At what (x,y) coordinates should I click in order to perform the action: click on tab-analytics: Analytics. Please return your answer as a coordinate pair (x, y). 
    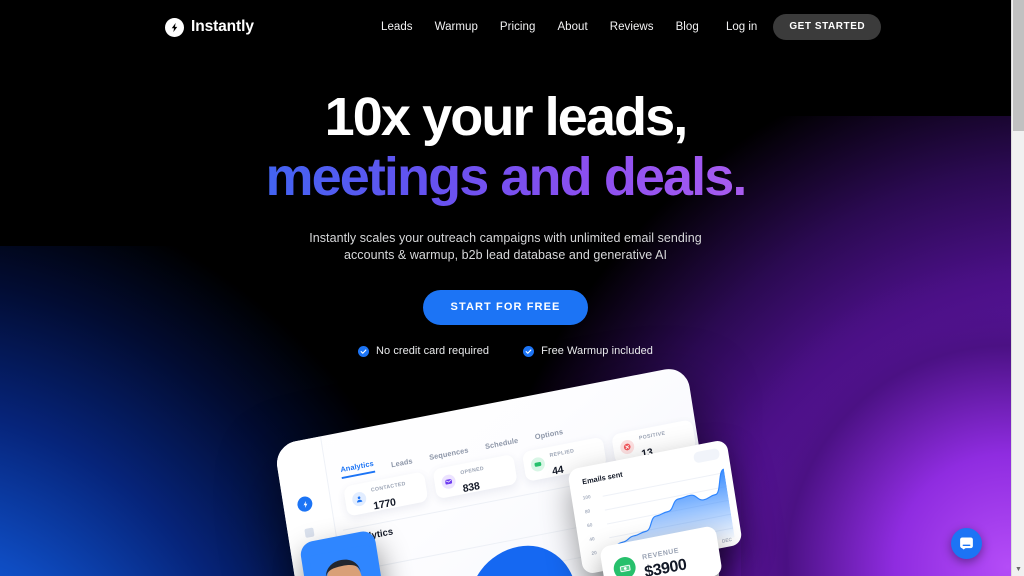
    Looking at the image, I should click on (357, 469).